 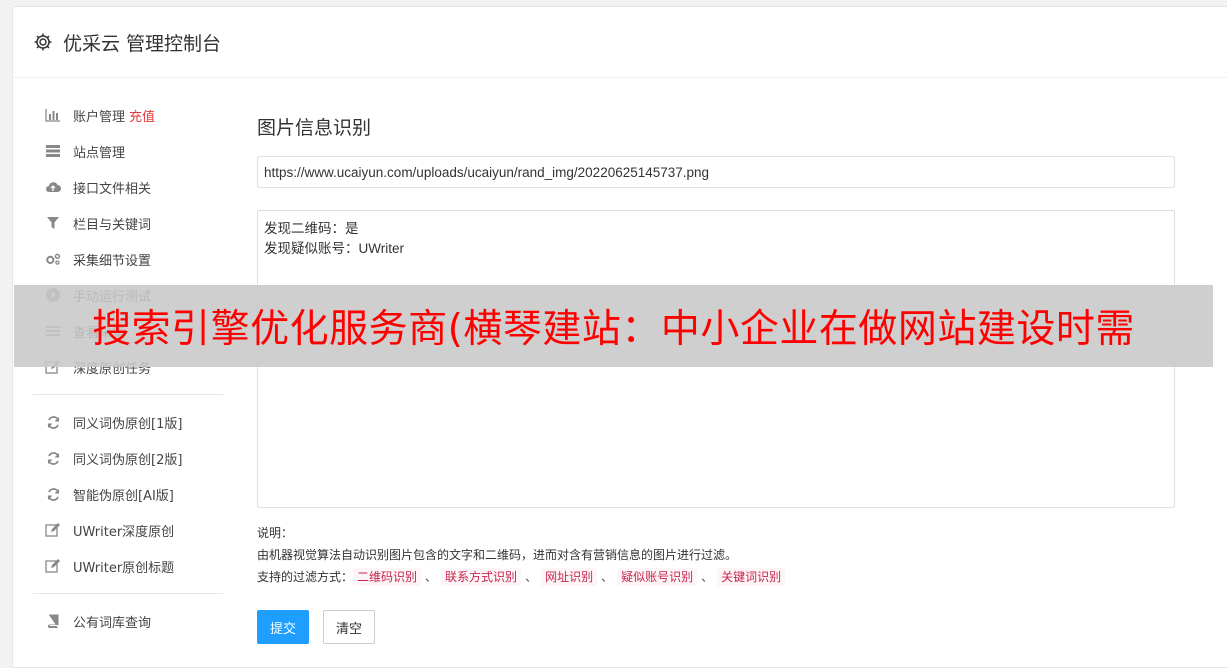 What do you see at coordinates (613, 329) in the screenshot?
I see `banner-text: 搜索引擎优化服务商(横琴建站：中小企业在做网站建设时需` at bounding box center [613, 329].